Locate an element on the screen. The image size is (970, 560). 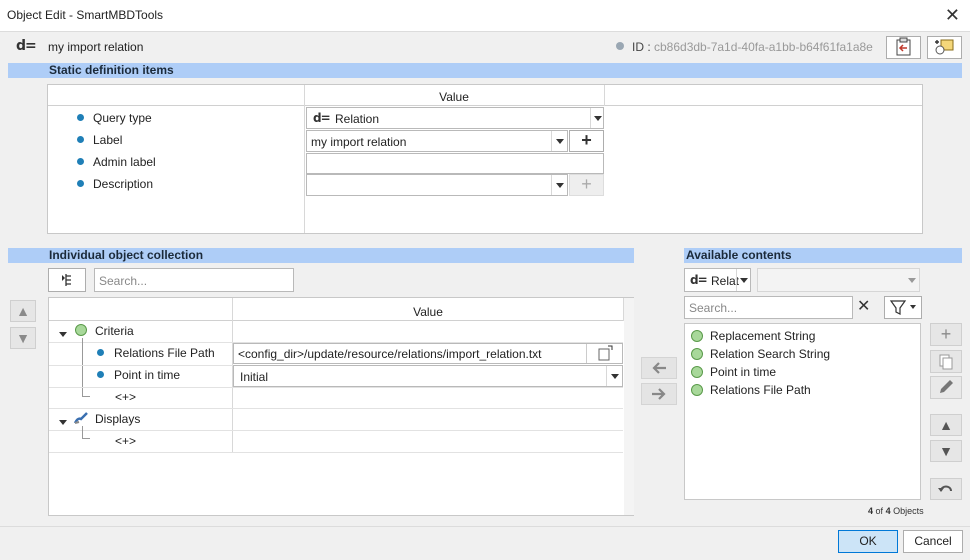
move-down-available-button: ▼ is located at coordinates (946, 451).